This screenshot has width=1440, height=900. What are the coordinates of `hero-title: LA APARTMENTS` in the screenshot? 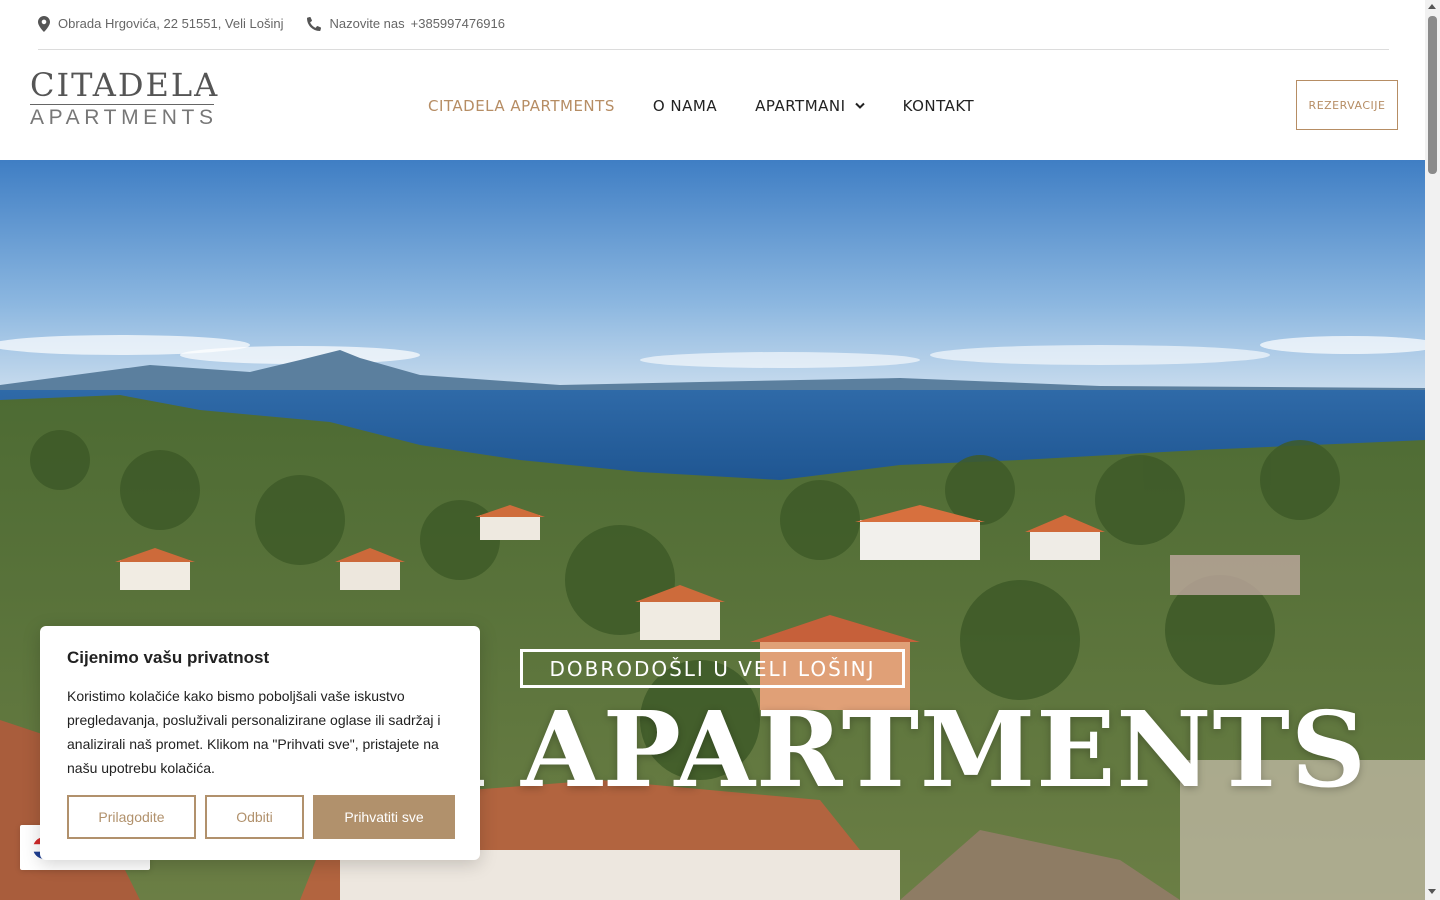 It's located at (847, 749).